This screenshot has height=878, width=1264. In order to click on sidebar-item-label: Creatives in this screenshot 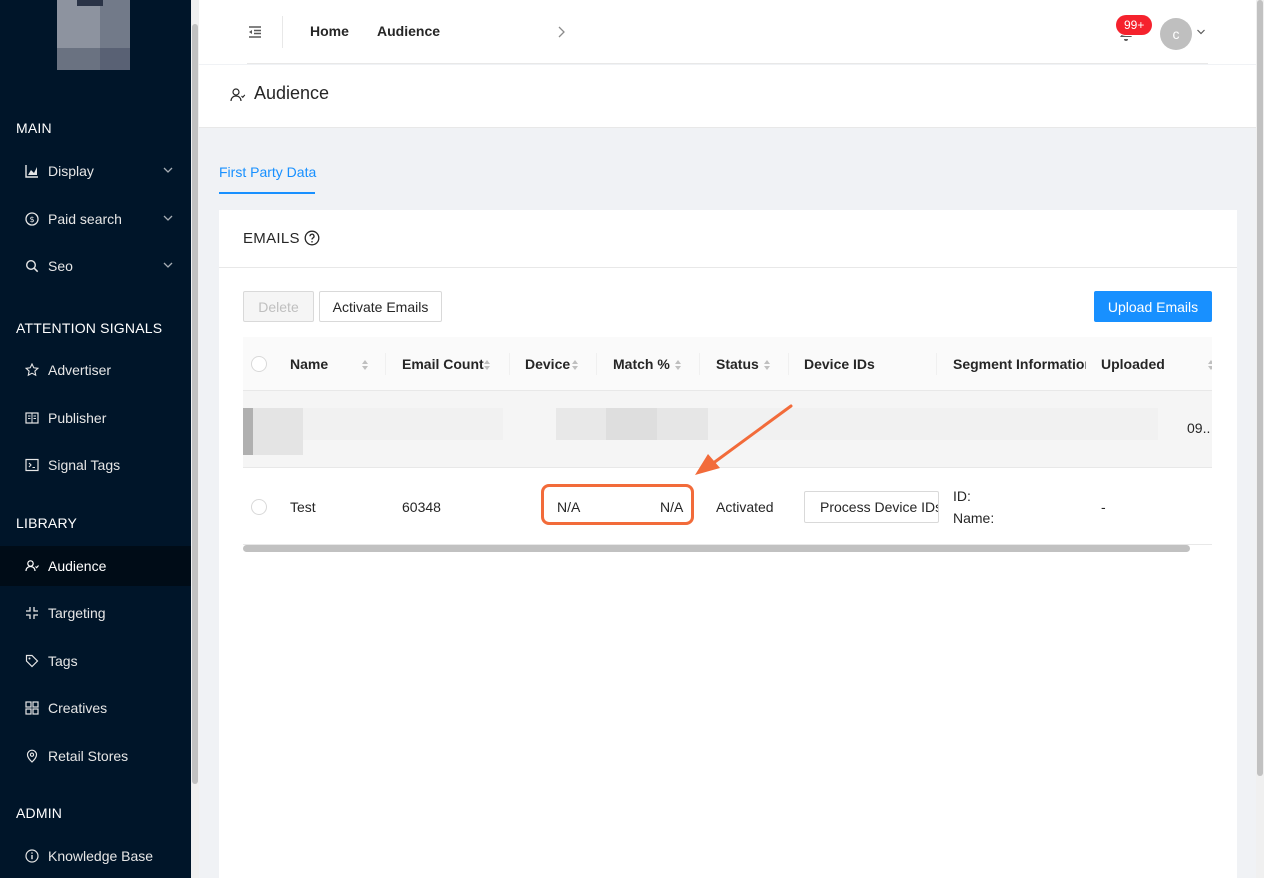, I will do `click(78, 708)`.